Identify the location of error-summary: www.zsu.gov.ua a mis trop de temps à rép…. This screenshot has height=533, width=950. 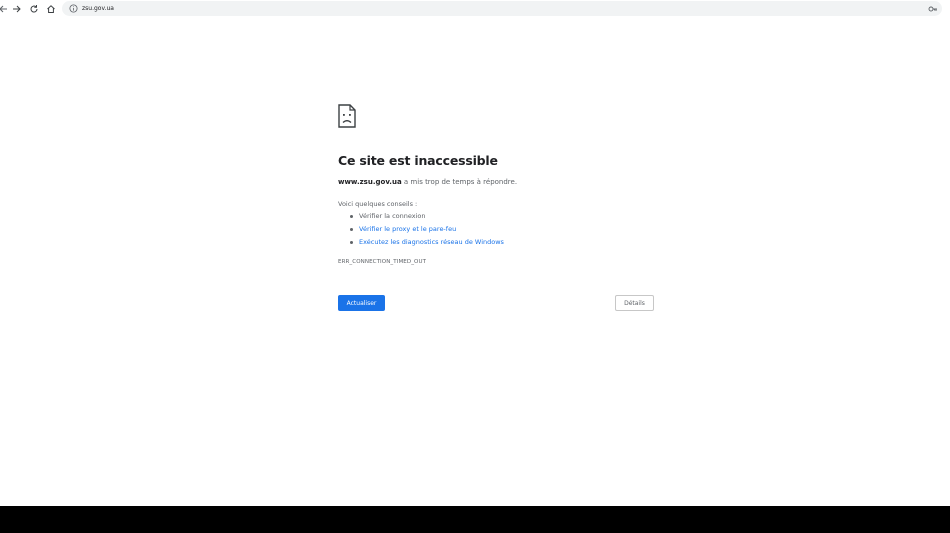
(427, 182).